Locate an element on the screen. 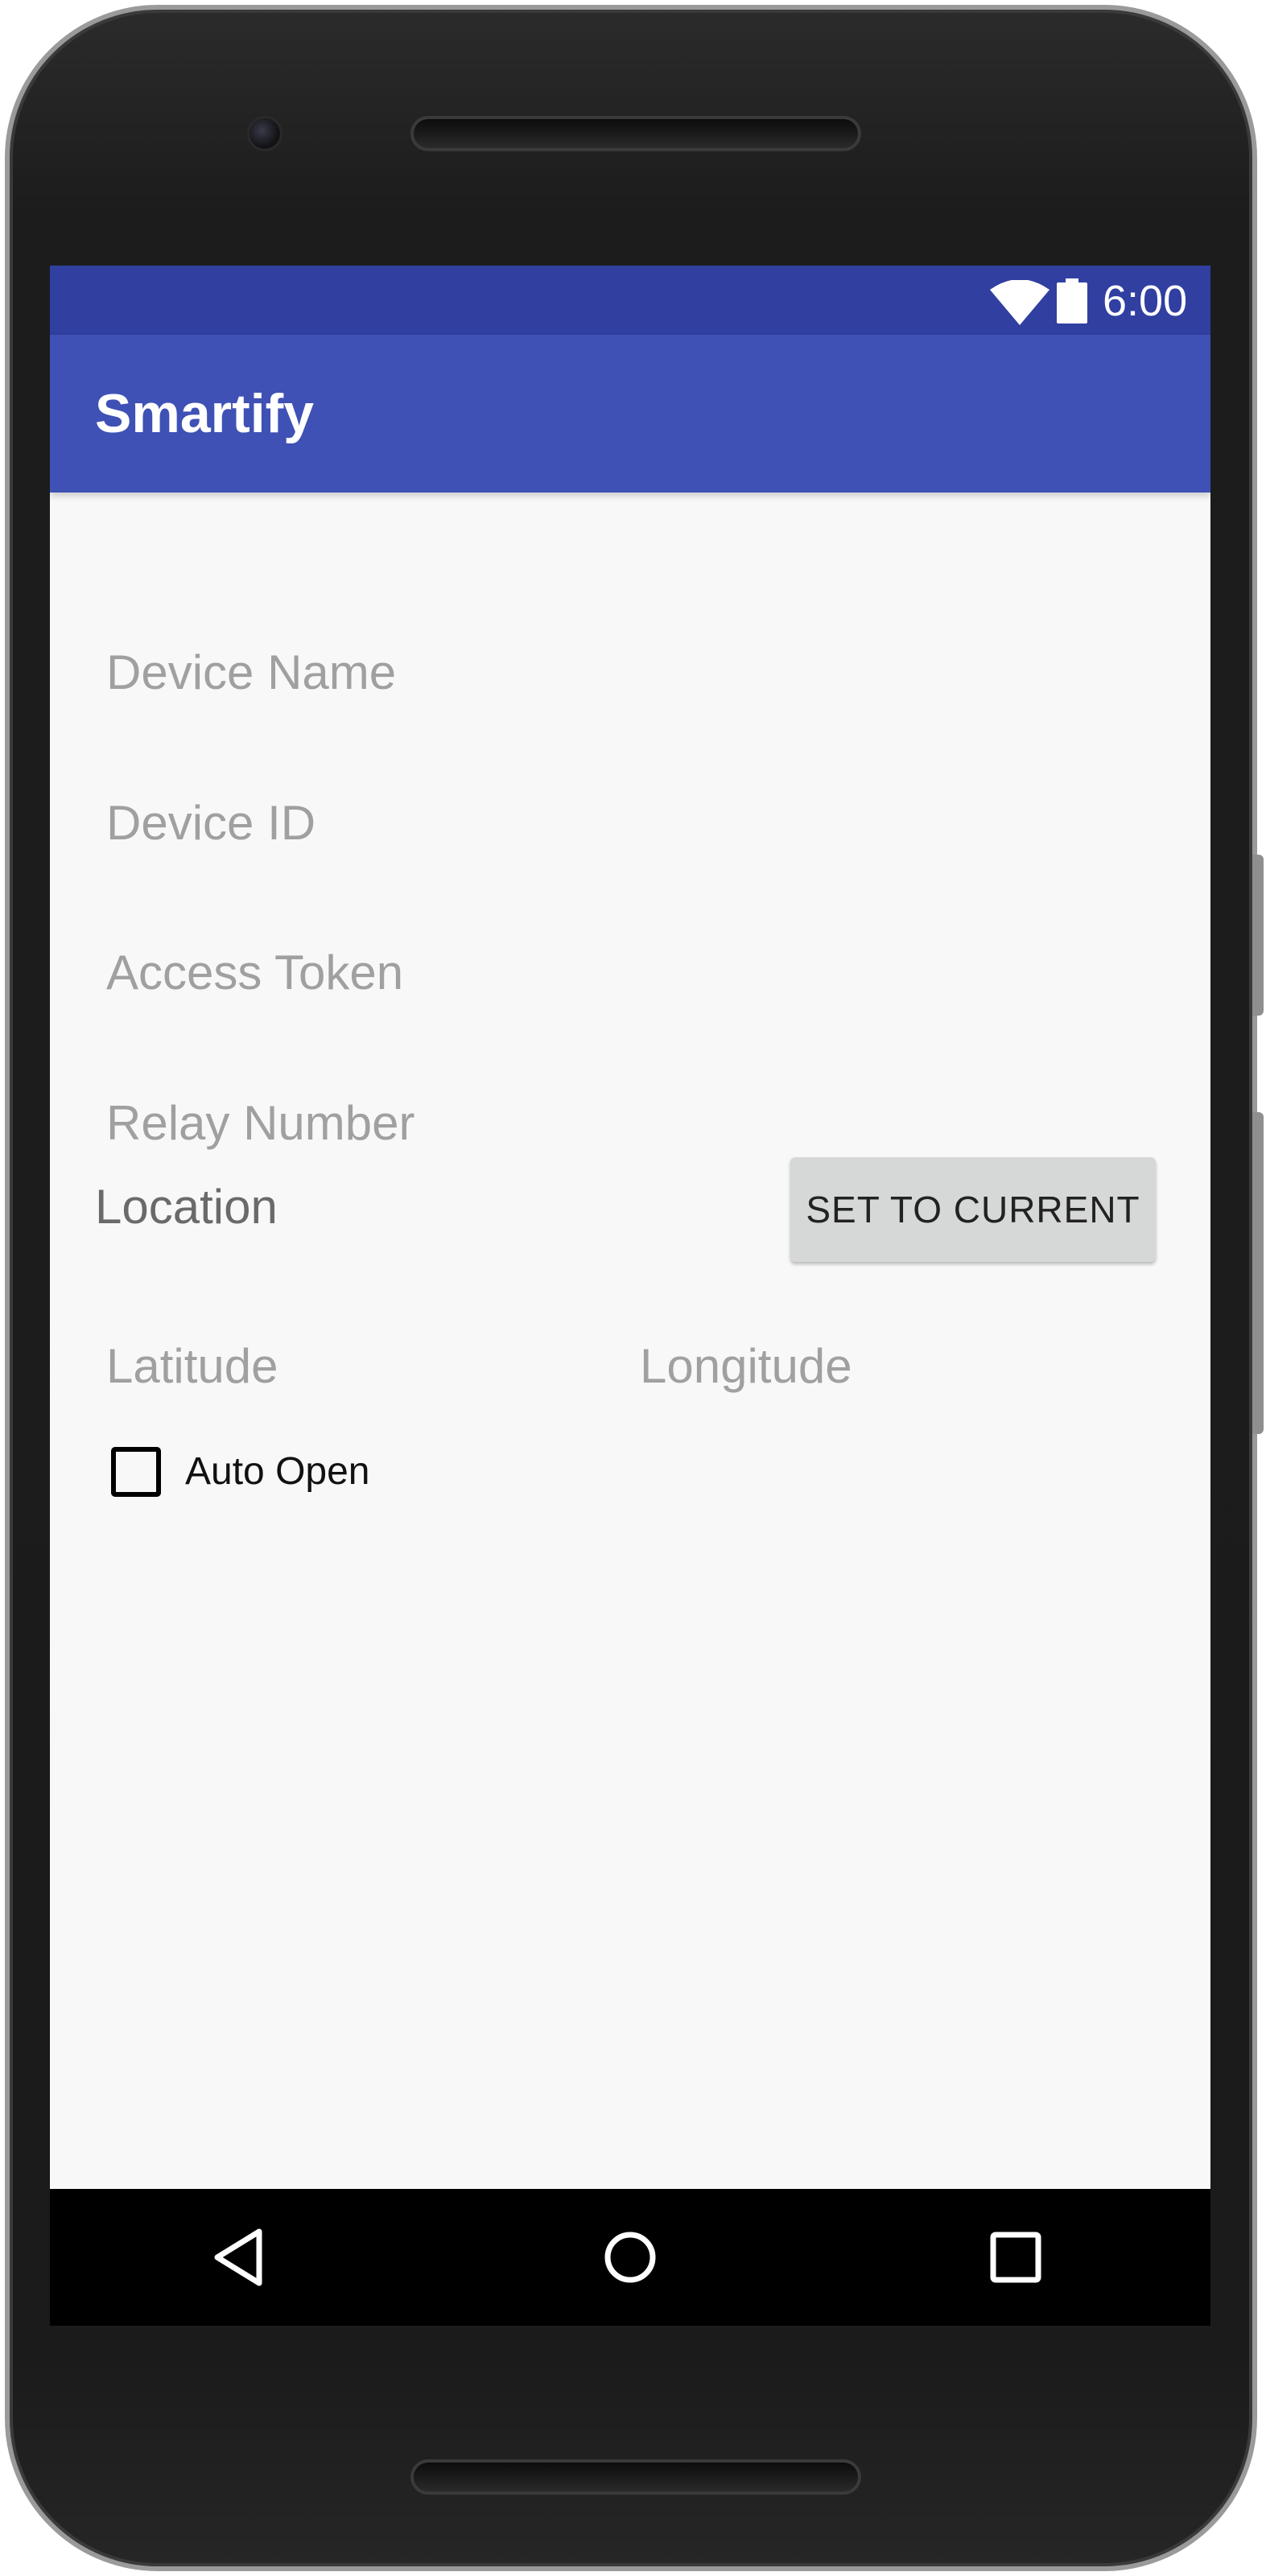 Image resolution: width=1266 pixels, height=2576 pixels. auto-open-label: Auto Open is located at coordinates (277, 1472).